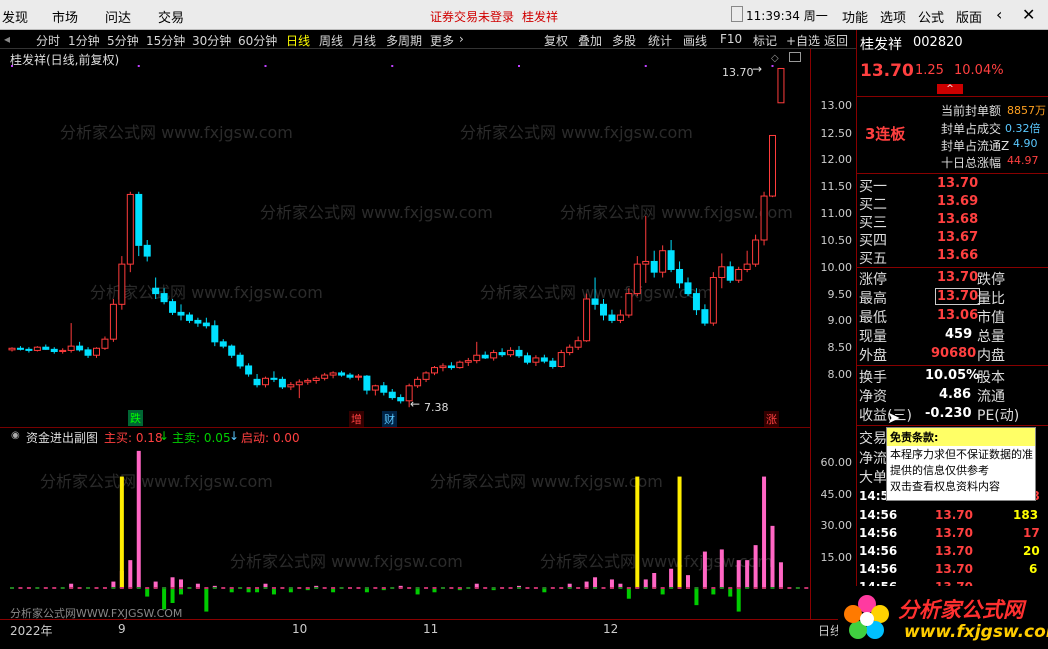  Describe the element at coordinates (135, 418) in the screenshot. I see `event-marker-down: 跌` at that location.